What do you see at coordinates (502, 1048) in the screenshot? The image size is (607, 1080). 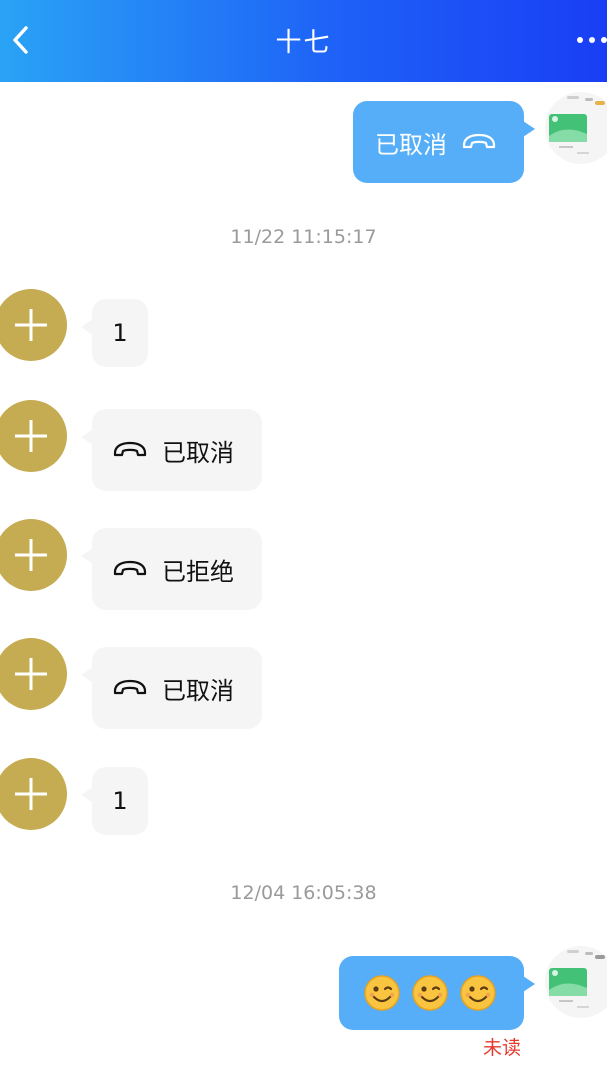 I see `unread-status-label: 未读` at bounding box center [502, 1048].